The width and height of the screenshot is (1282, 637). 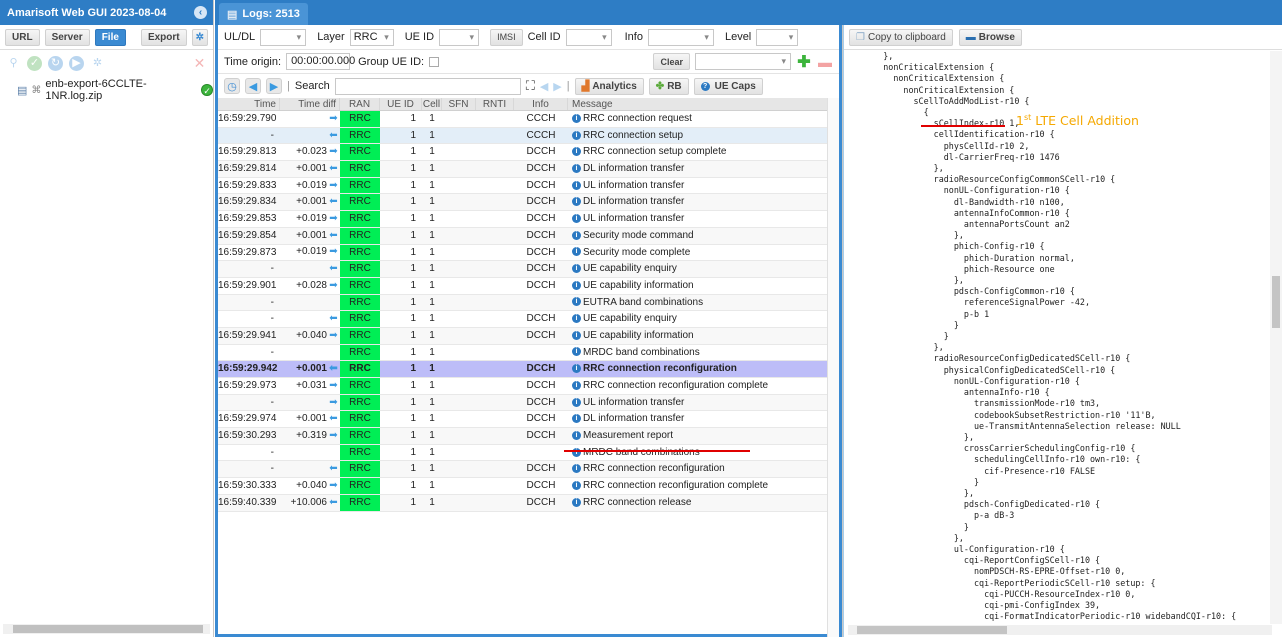 What do you see at coordinates (110, 37) in the screenshot?
I see `file-button: File` at bounding box center [110, 37].